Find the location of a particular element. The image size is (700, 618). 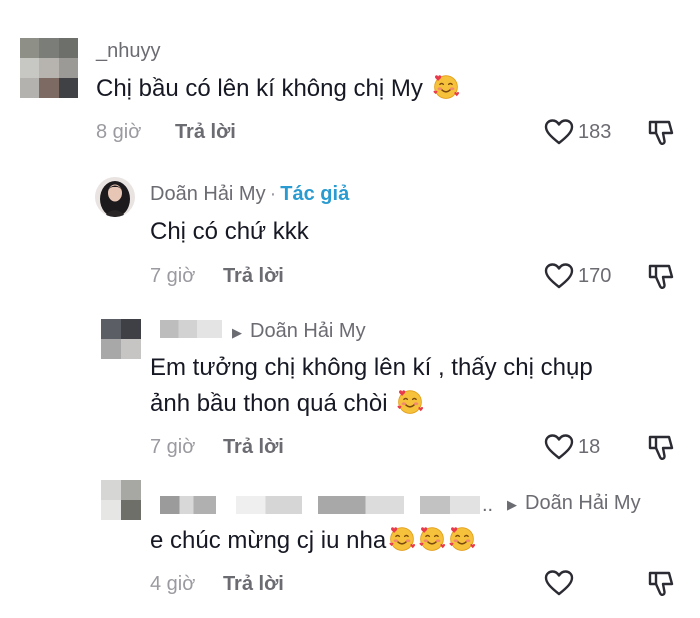

comment-text: e chúc mừng cj iu nha is located at coordinates (313, 541).